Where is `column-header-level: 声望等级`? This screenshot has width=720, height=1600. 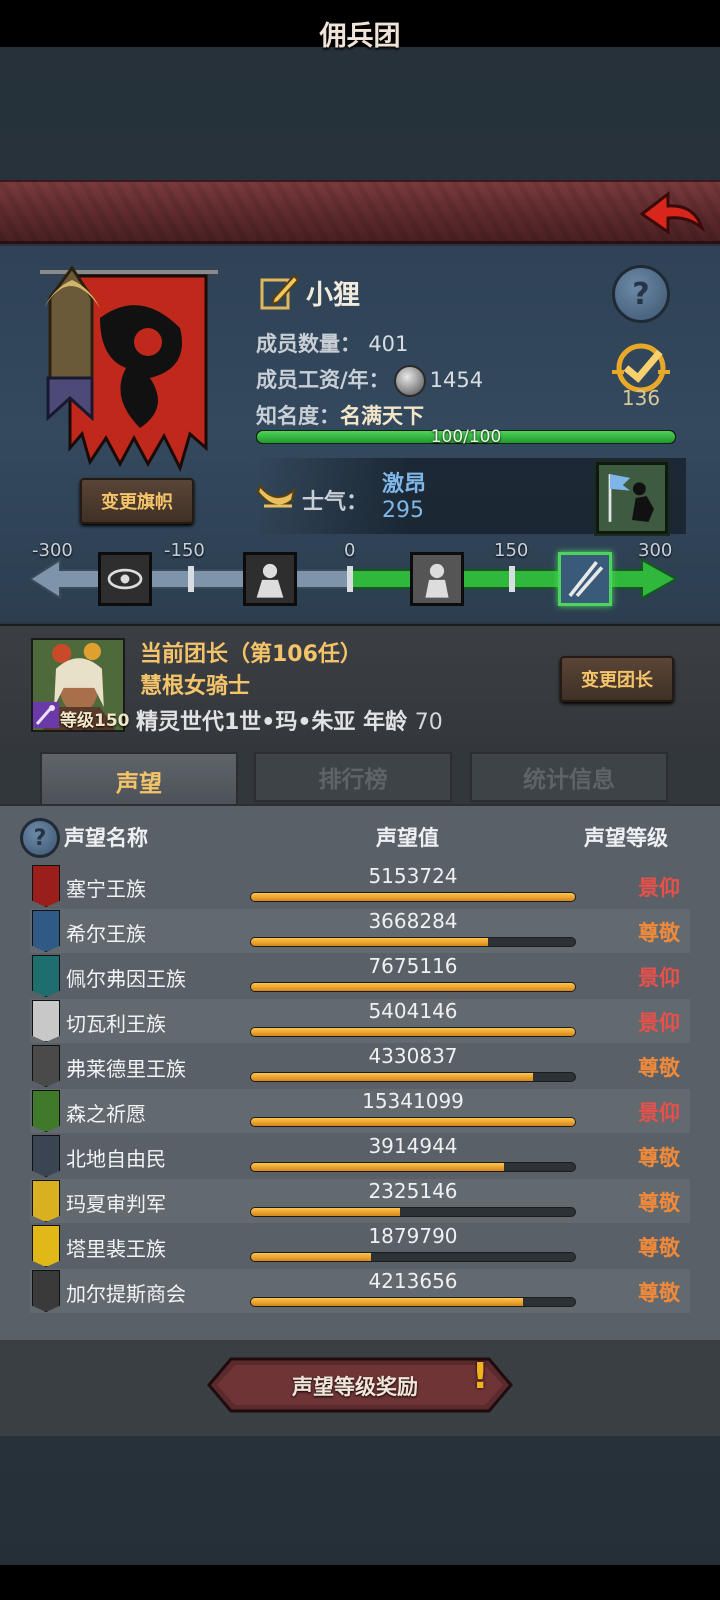 column-header-level: 声望等级 is located at coordinates (626, 838).